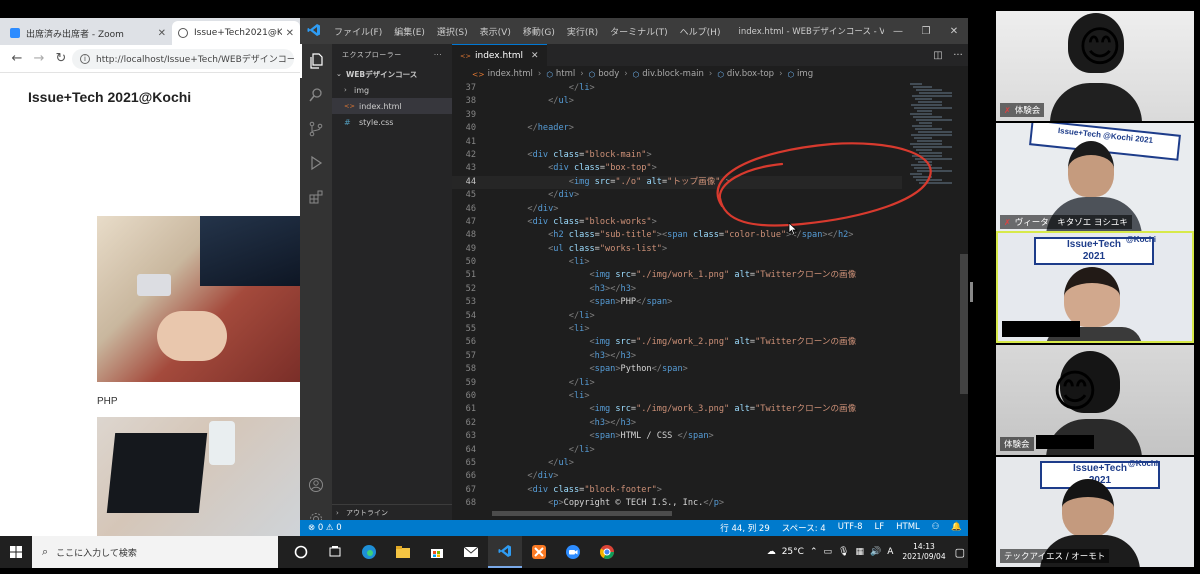 The height and width of the screenshot is (574, 1200). What do you see at coordinates (677, 369) in the screenshot?
I see `code-line: 58 <span>Python</span>` at bounding box center [677, 369].